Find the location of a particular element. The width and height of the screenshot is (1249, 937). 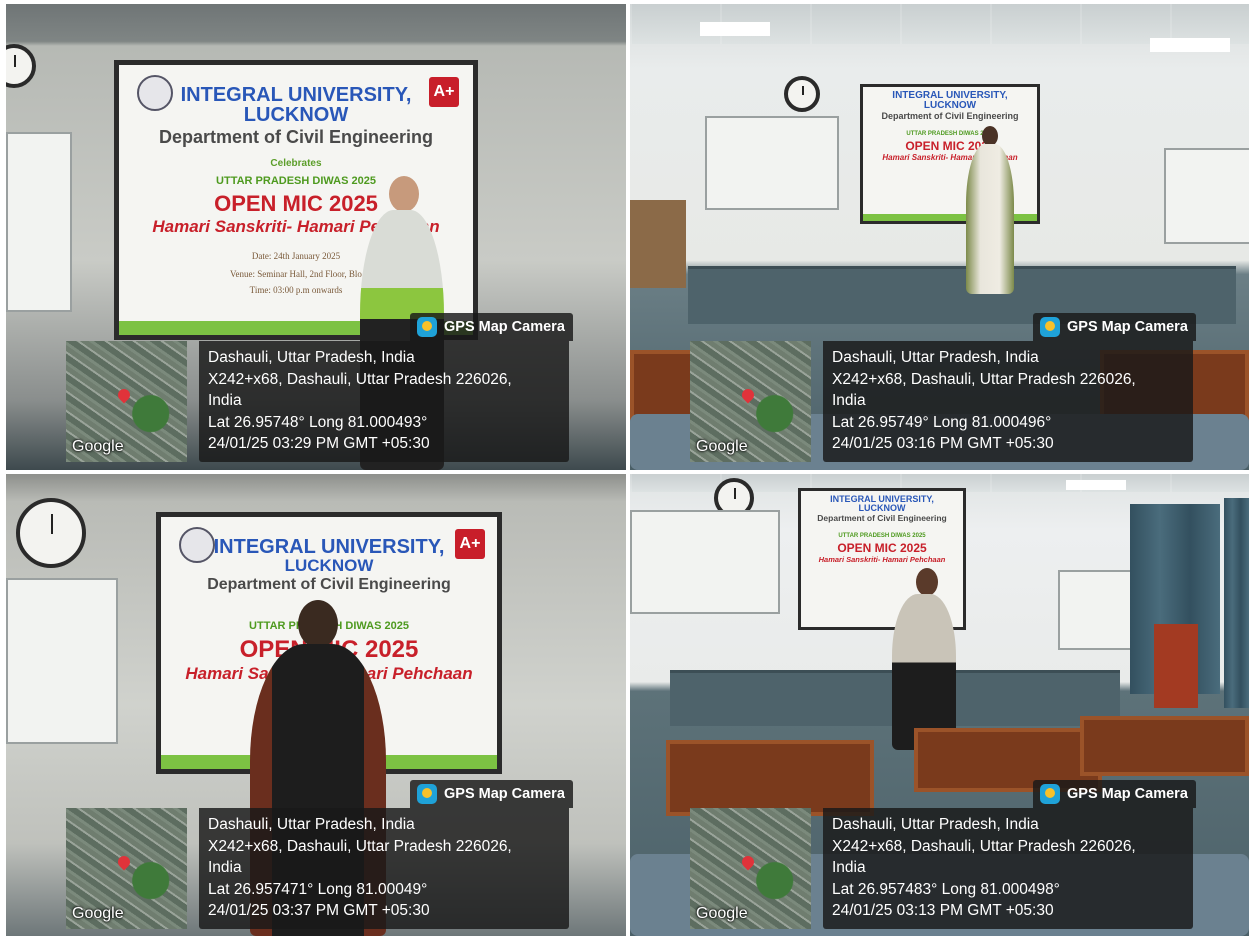

gps-timestamp: 24/01/25 03:16 PM GMT +05:30 is located at coordinates (943, 443).